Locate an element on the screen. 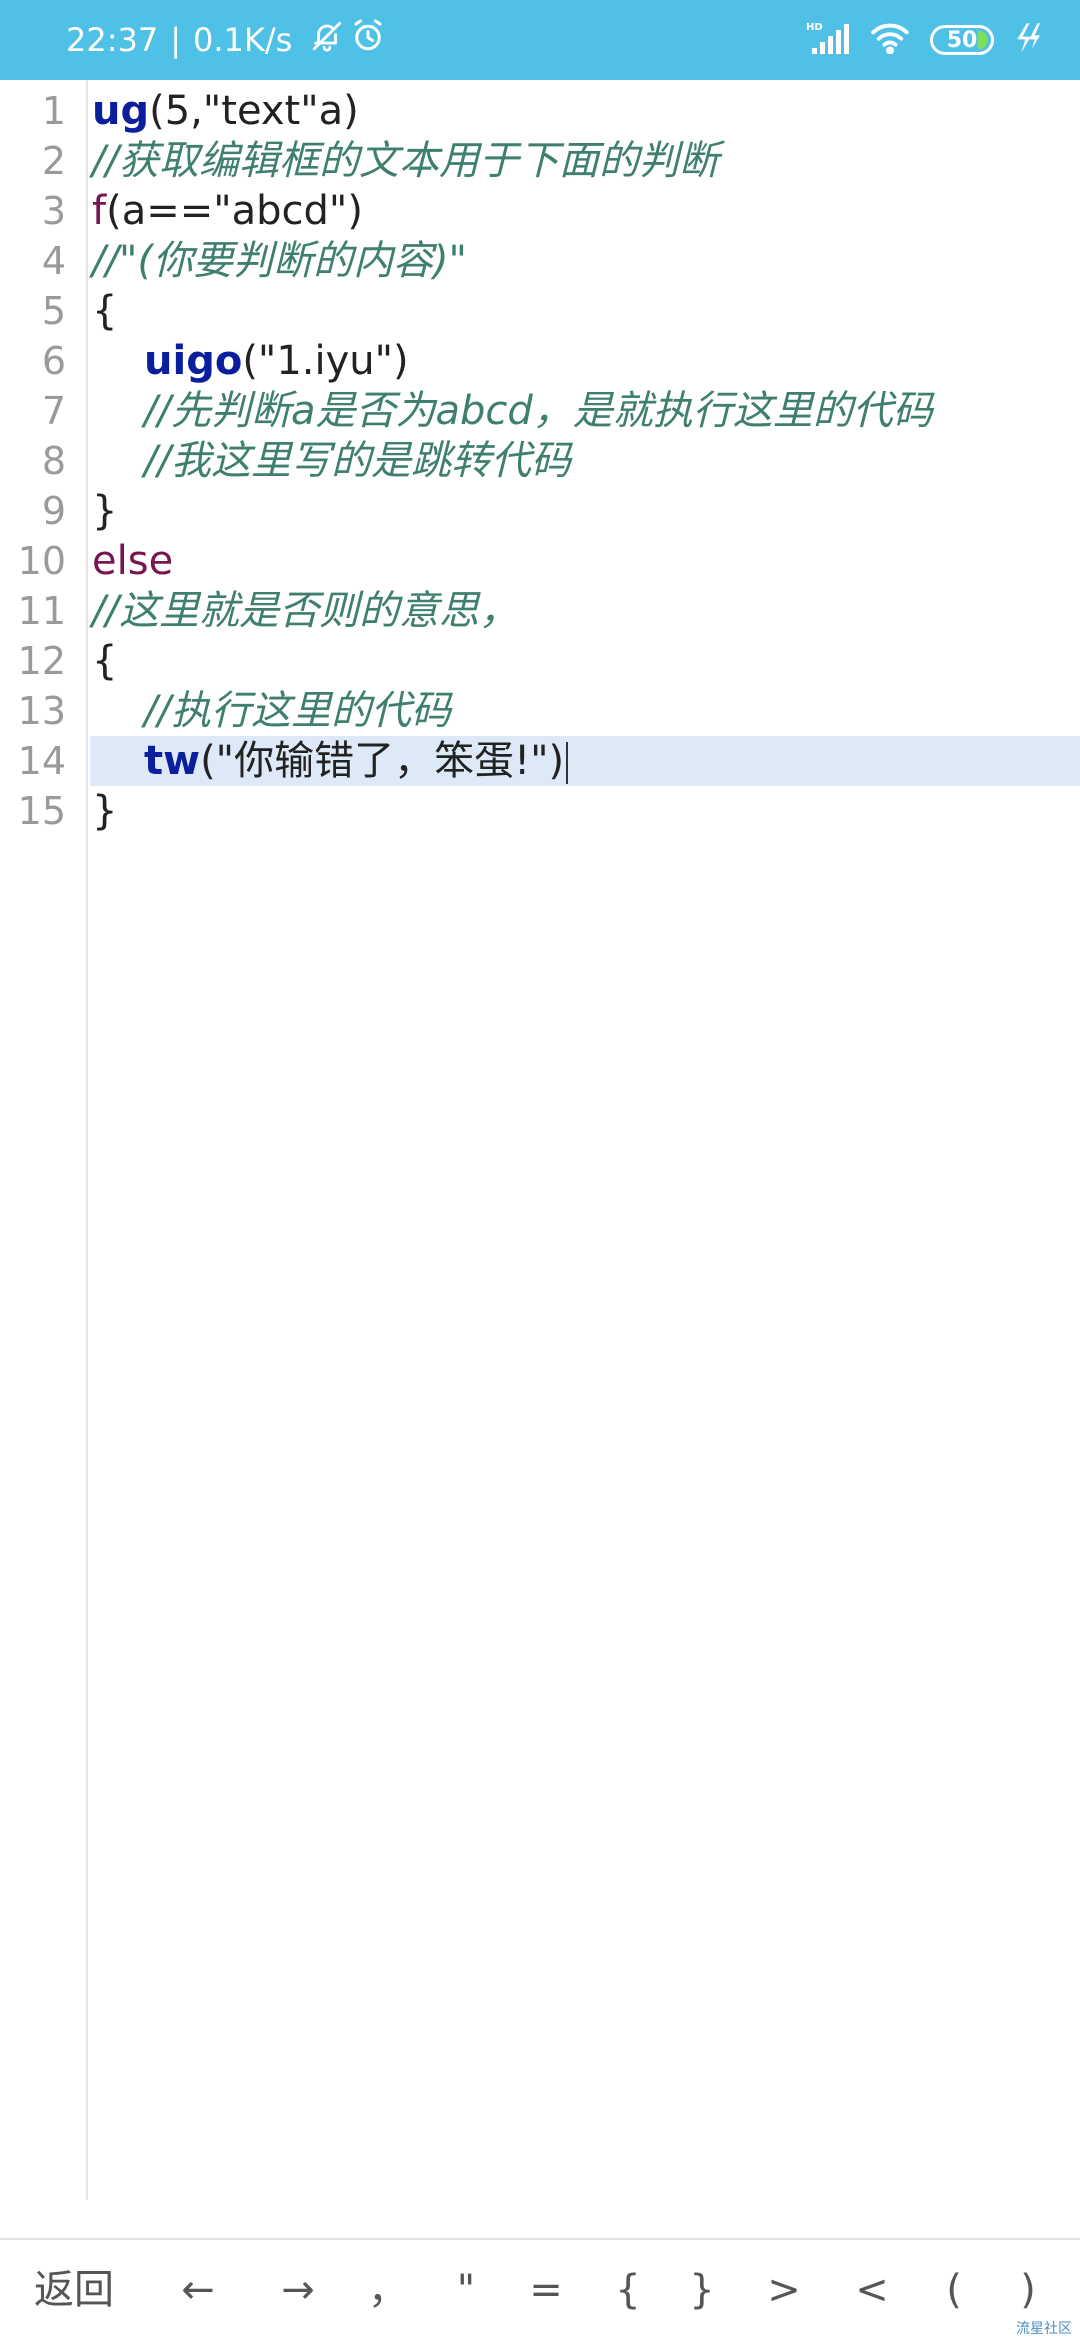  comma-key: ， is located at coordinates (388, 2290).